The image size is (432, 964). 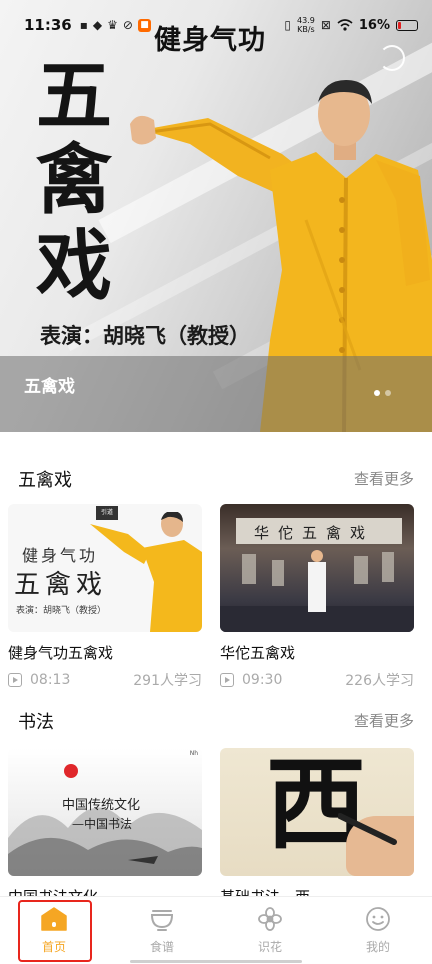 I want to click on brush-icon, so click(x=367, y=829).